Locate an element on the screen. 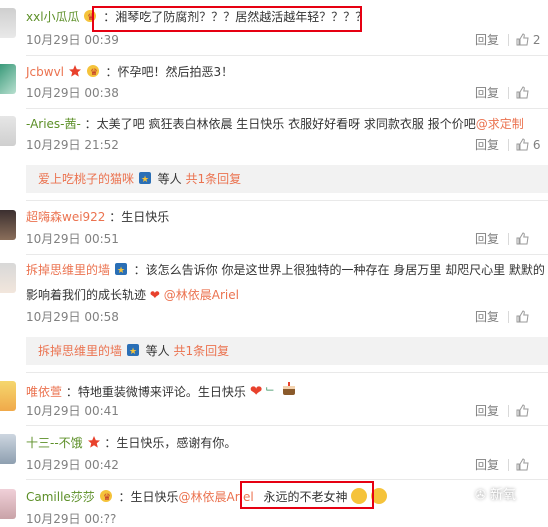 The width and height of the screenshot is (548, 527). comment-time: 10月29日 00:38 is located at coordinates (72, 93).